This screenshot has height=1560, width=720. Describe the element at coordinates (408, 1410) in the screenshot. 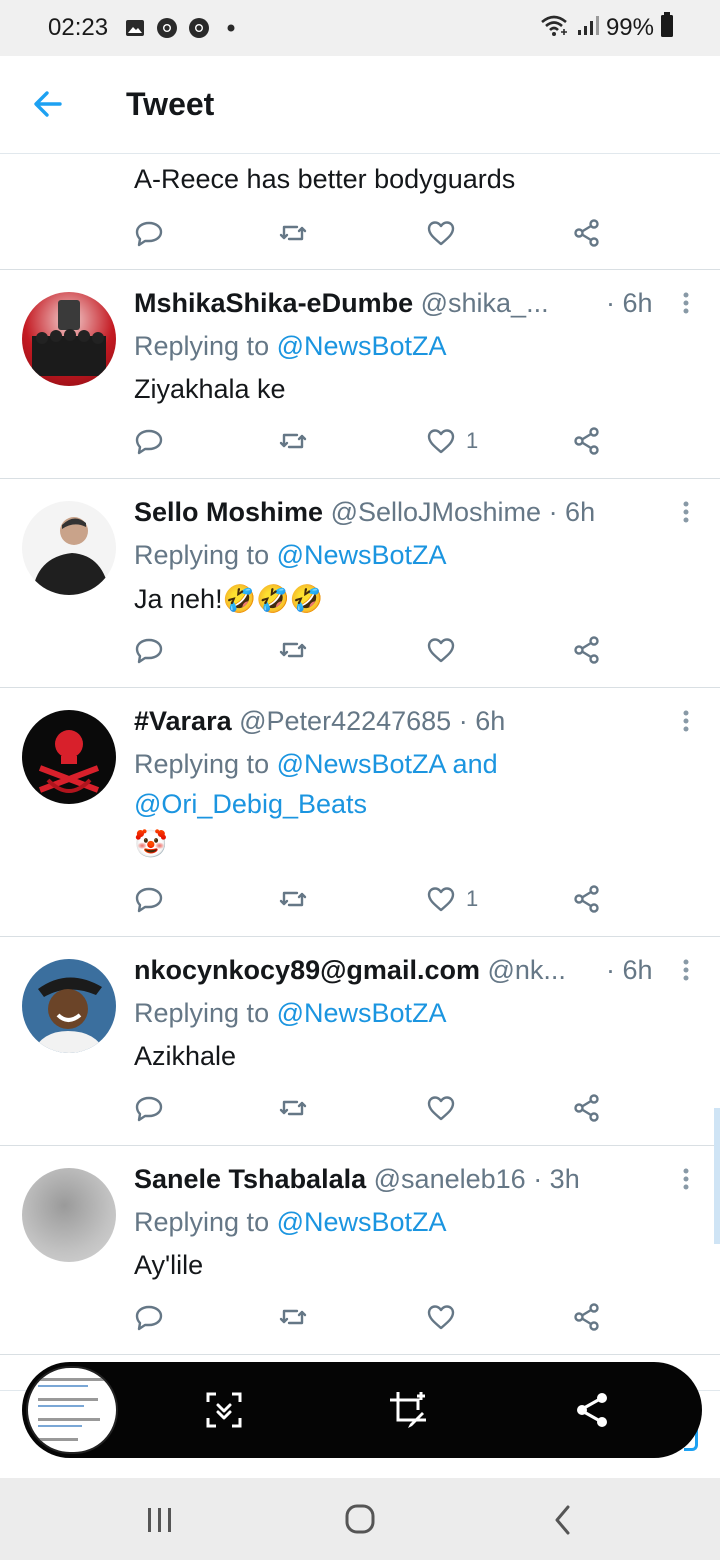

I see `crop-edit-button` at that location.